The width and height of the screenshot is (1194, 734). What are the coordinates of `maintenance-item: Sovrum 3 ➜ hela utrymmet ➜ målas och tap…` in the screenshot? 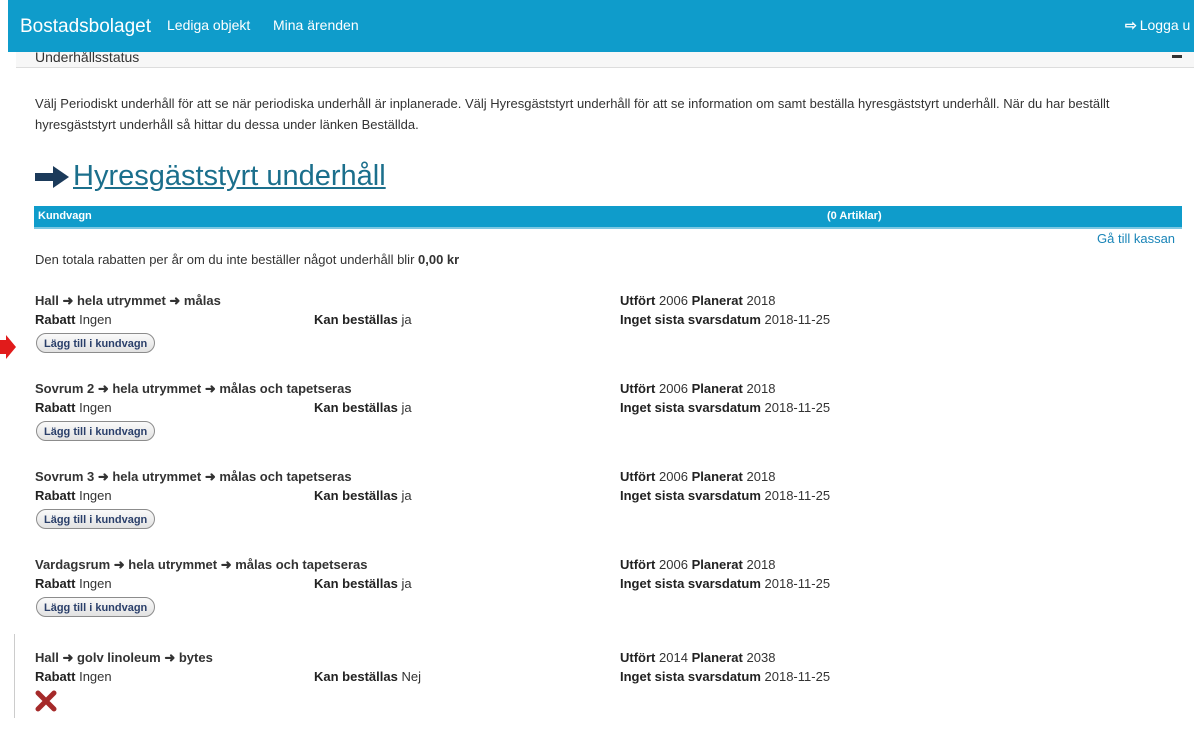 It's located at (610, 511).